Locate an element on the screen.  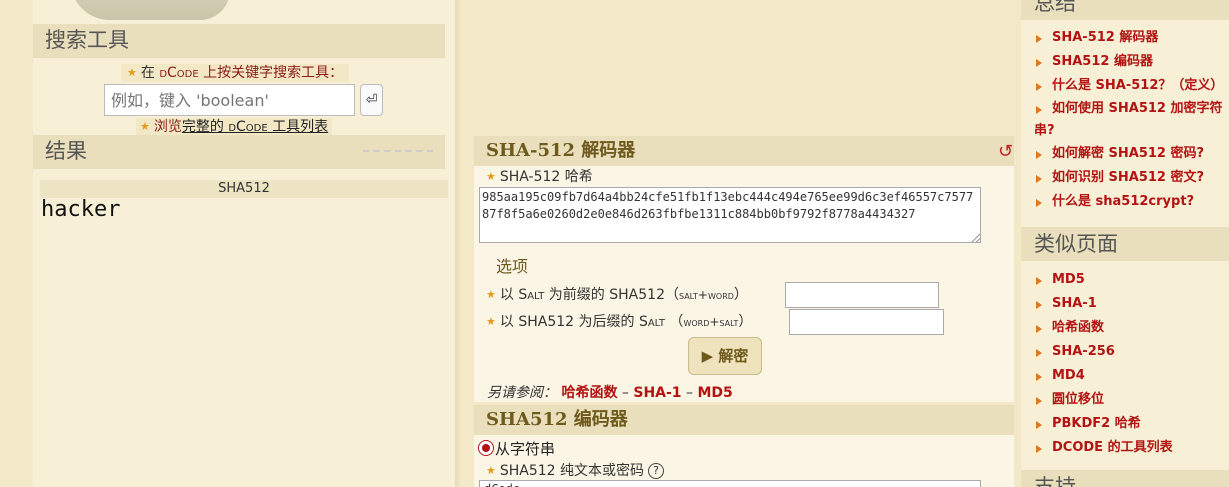
plaintext-label-text: SHA512 纯文本或密码 is located at coordinates (572, 471).